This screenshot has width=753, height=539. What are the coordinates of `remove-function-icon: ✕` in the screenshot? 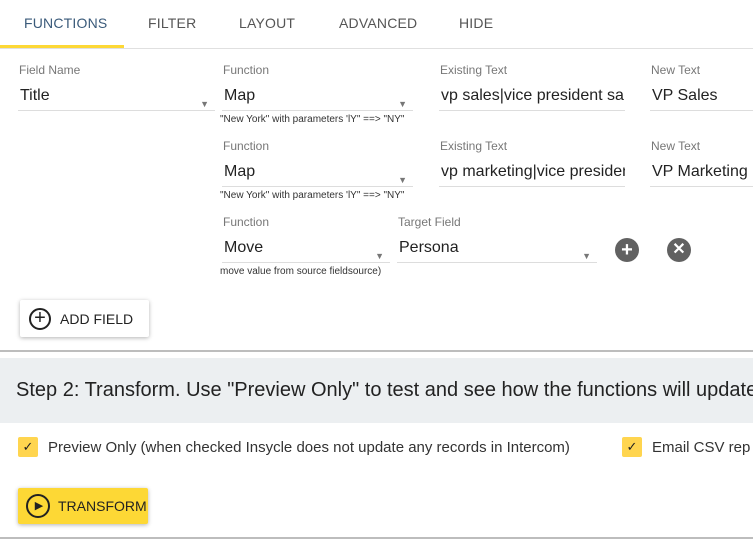 It's located at (679, 250).